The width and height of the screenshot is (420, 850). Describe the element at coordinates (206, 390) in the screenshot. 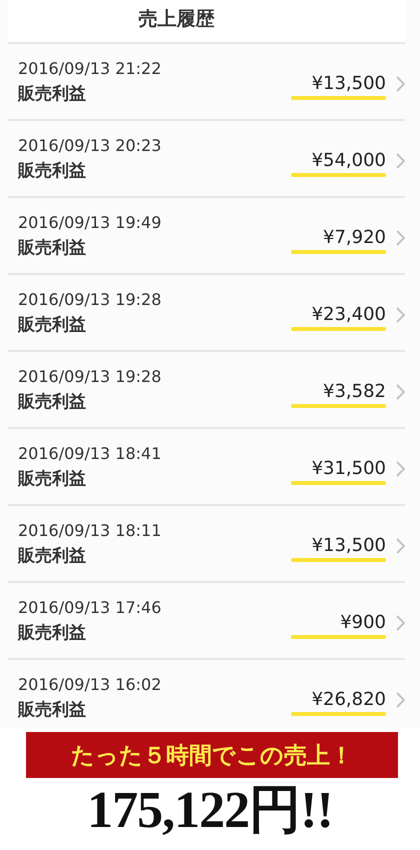

I see `sales-row: 2016/09/13 19:28 販売利益 ¥3,582` at that location.